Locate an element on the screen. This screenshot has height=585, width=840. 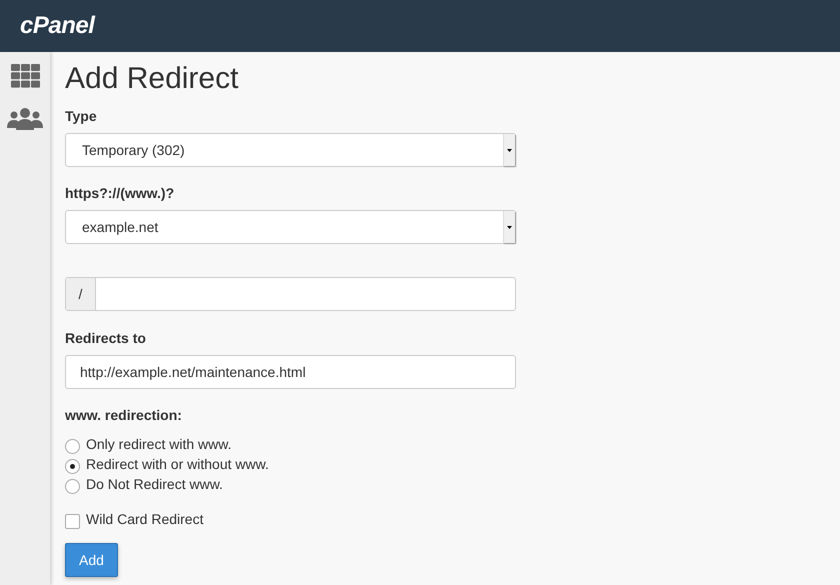
checkbox is located at coordinates (72, 521).